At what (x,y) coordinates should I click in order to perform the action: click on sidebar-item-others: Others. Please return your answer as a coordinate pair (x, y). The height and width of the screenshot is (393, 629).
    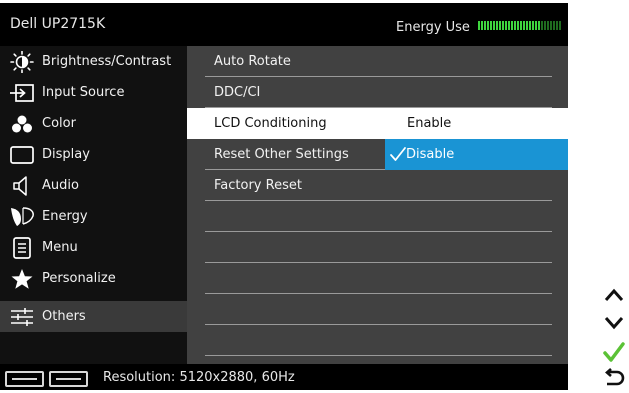
    Looking at the image, I should click on (93, 316).